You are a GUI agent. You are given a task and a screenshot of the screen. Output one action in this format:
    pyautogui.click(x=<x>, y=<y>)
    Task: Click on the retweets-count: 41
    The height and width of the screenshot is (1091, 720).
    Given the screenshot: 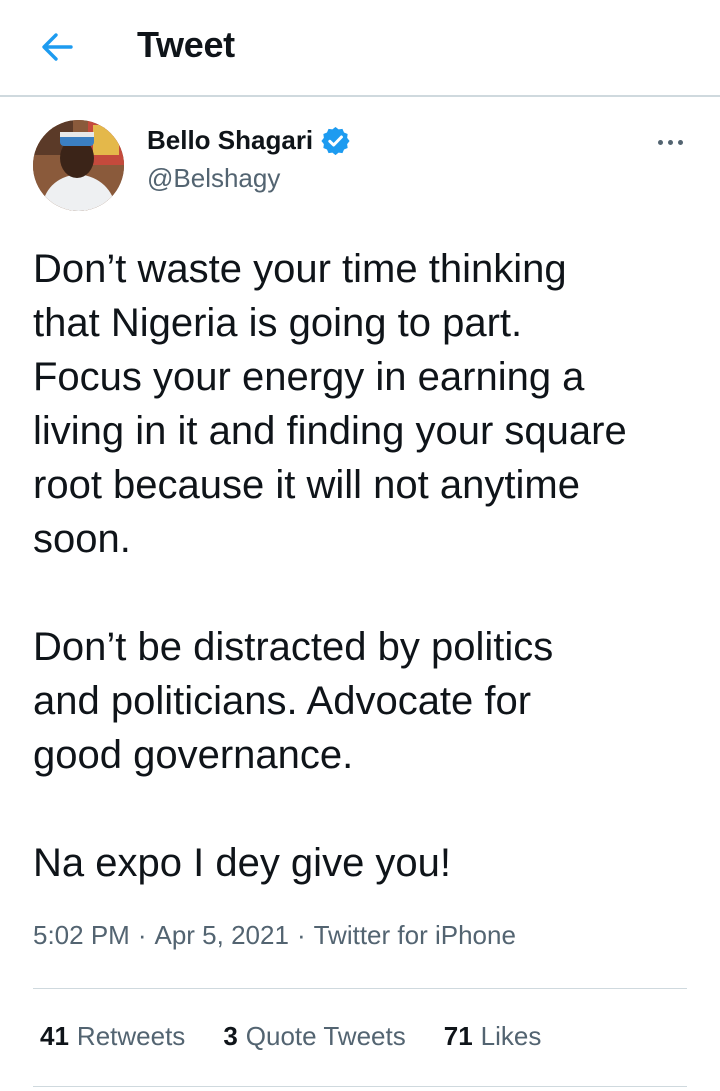 What is the action you would take?
    pyautogui.click(x=54, y=1036)
    